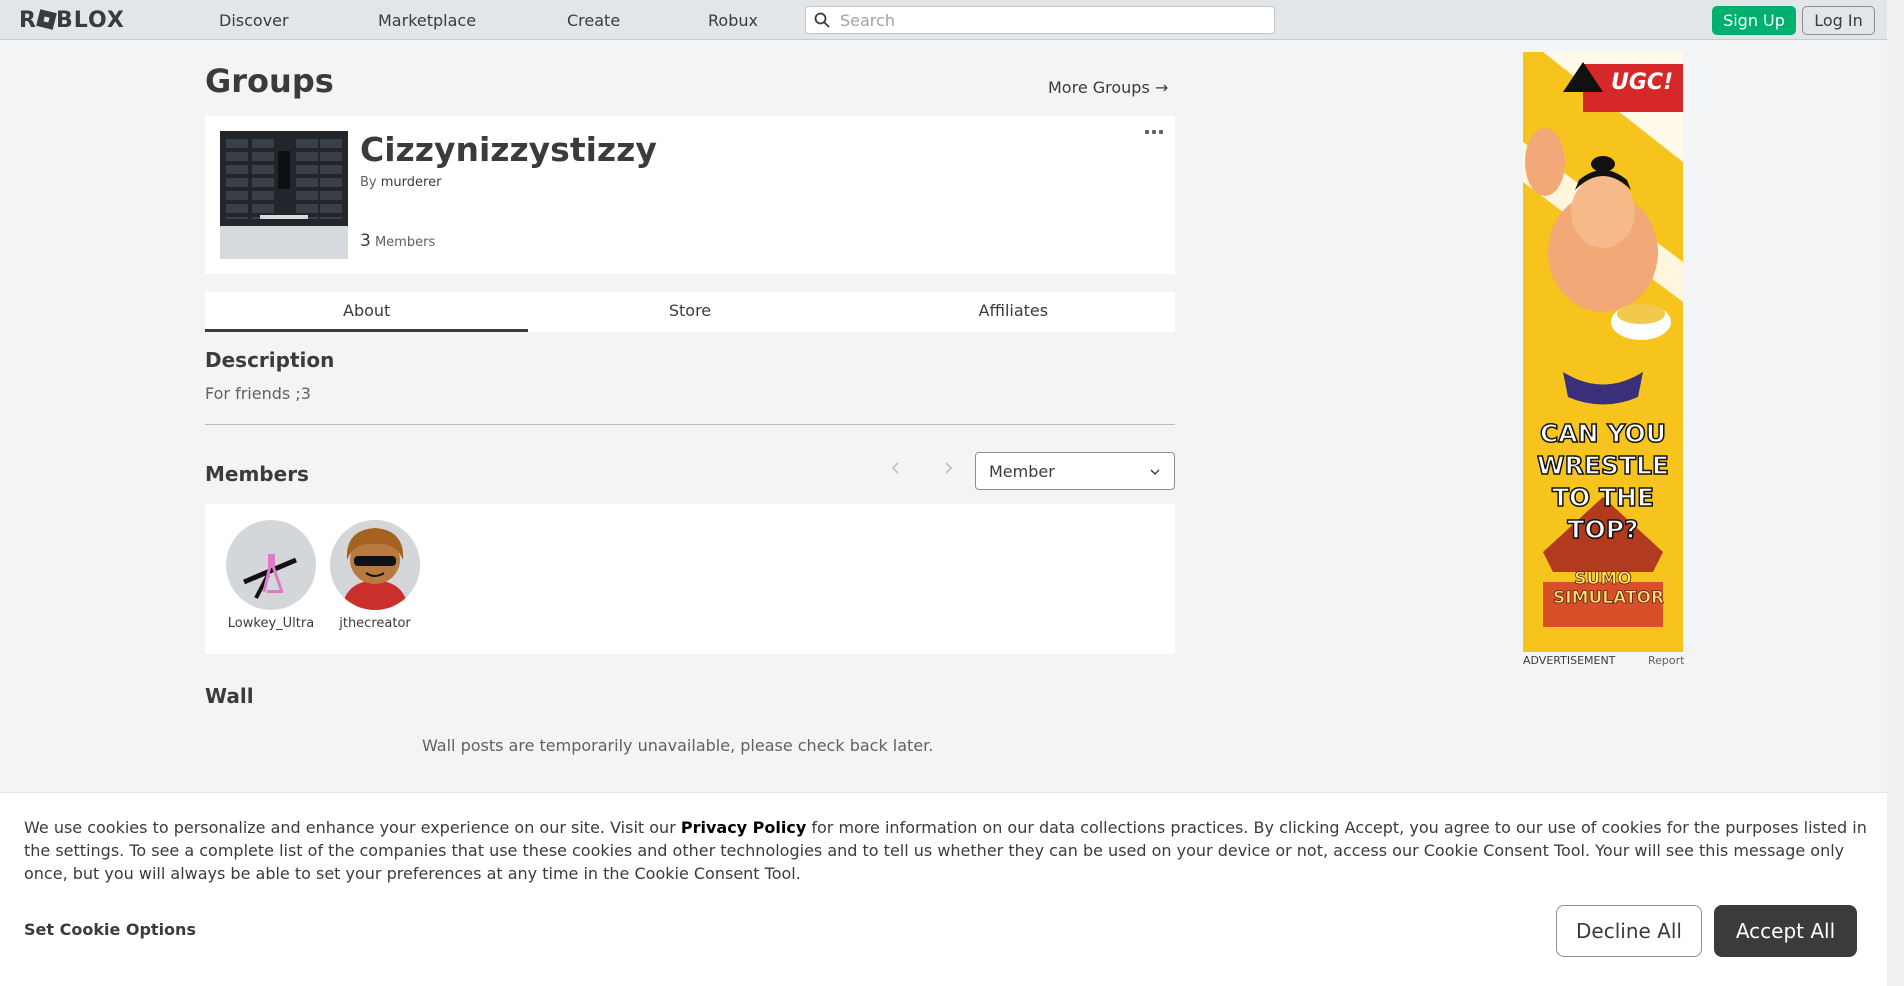 Image resolution: width=1904 pixels, height=986 pixels. Describe the element at coordinates (270, 360) in the screenshot. I see `description-heading: Description` at that location.